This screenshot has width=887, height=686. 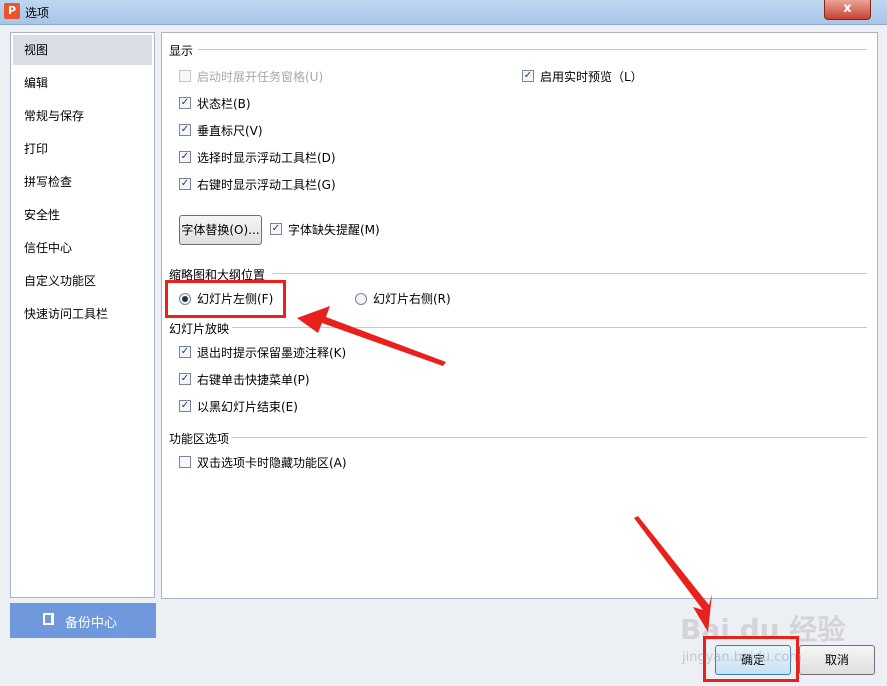 I want to click on radio-dot, so click(x=185, y=299).